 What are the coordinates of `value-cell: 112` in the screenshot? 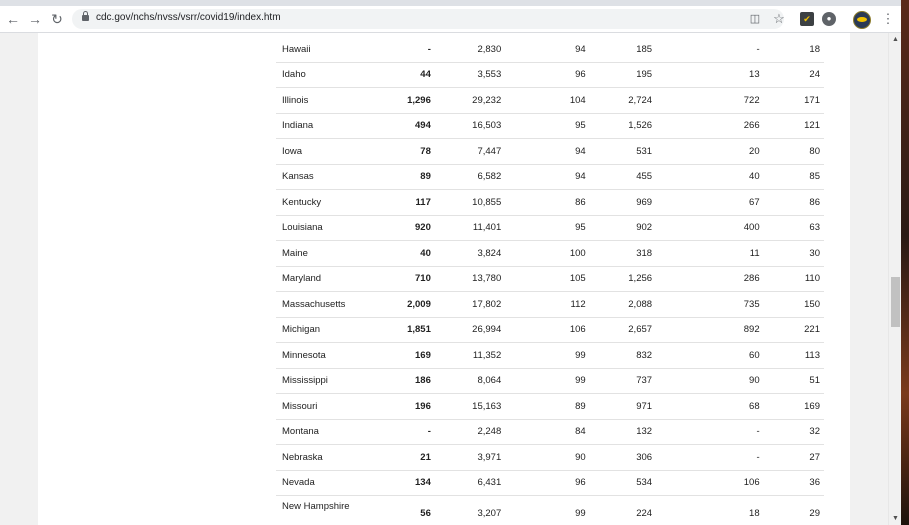 It's located at (547, 304).